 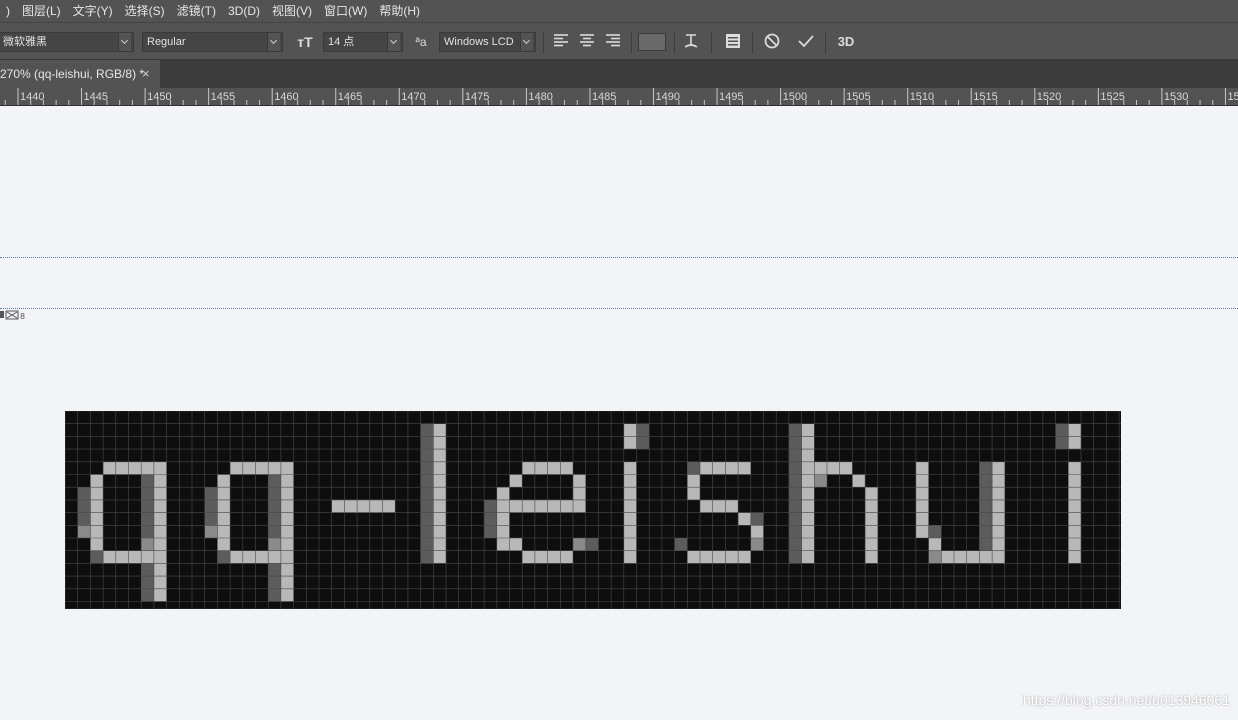 What do you see at coordinates (363, 42) in the screenshot?
I see `font-size-dropdown: 14 点` at bounding box center [363, 42].